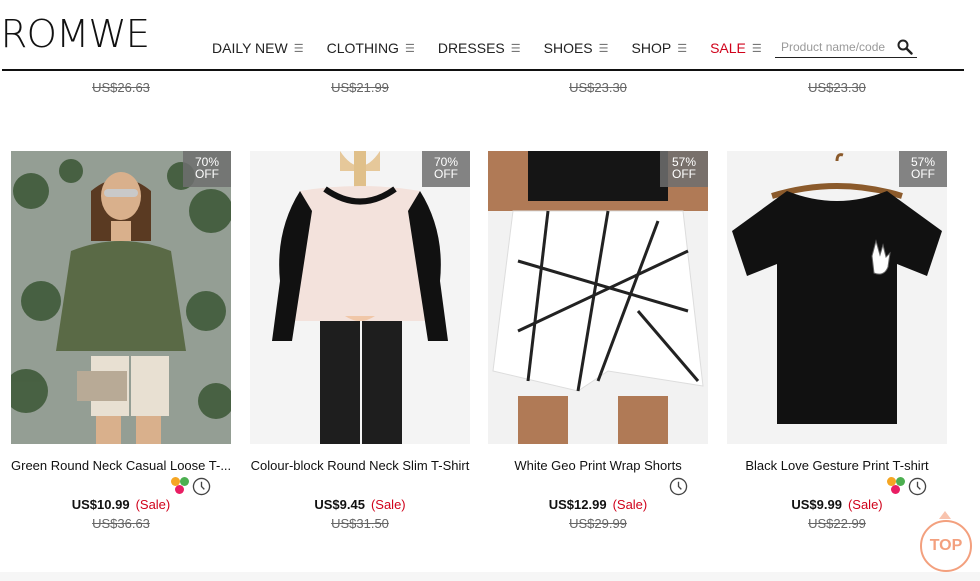 The width and height of the screenshot is (980, 581). I want to click on header-divider, so click(483, 70).